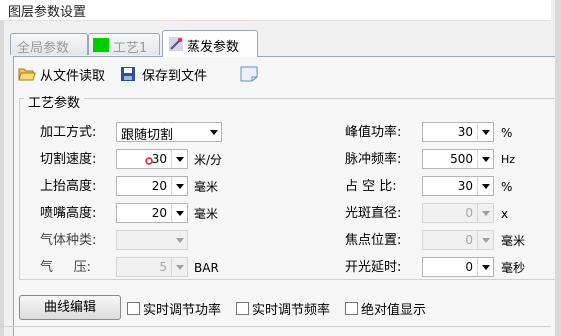 Image resolution: width=561 pixels, height=336 pixels. I want to click on peak-power-unit: %, so click(507, 133).